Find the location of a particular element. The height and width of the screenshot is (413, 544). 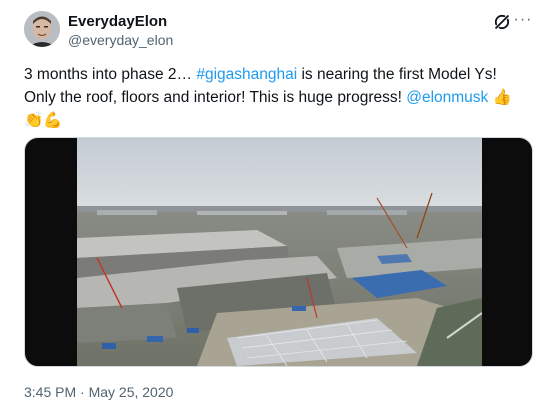

author-handle: @everyday_elon is located at coordinates (120, 40).